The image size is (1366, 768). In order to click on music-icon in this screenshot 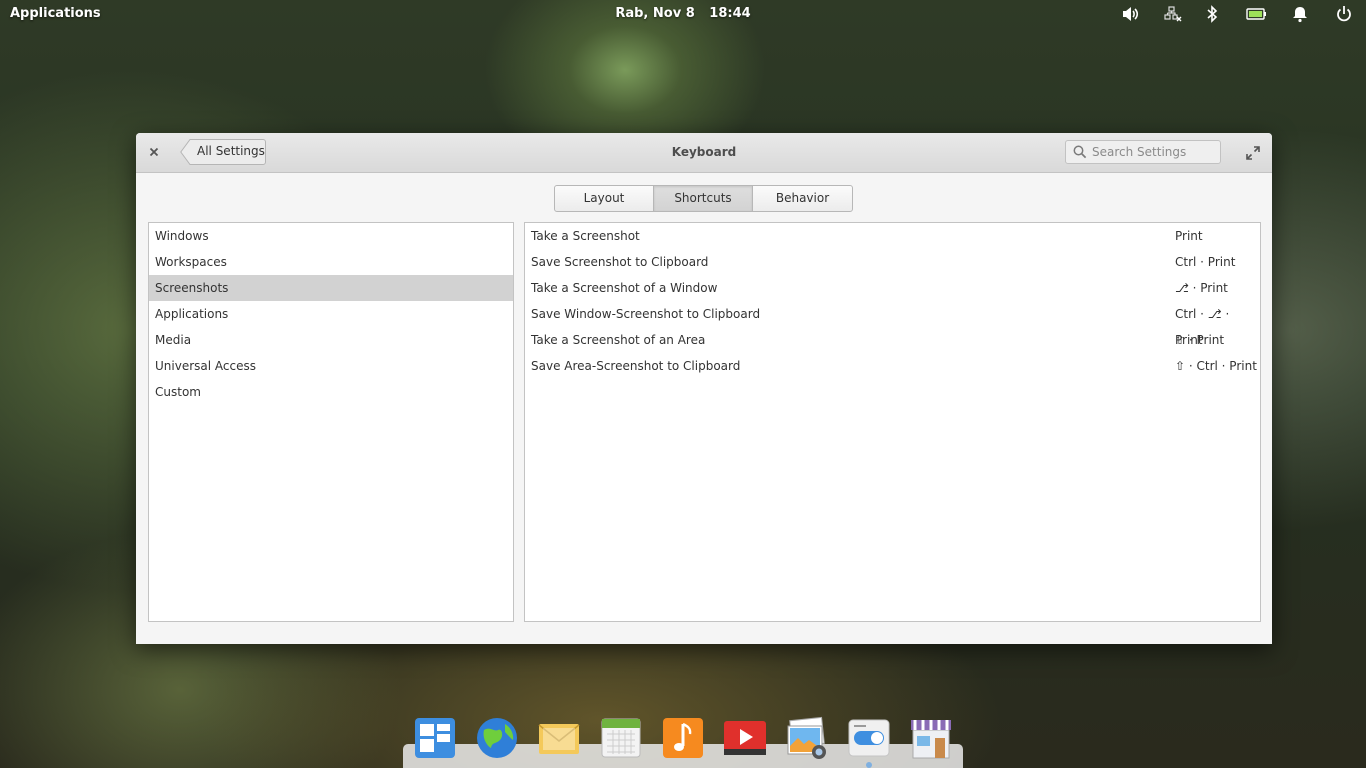, I will do `click(683, 738)`.